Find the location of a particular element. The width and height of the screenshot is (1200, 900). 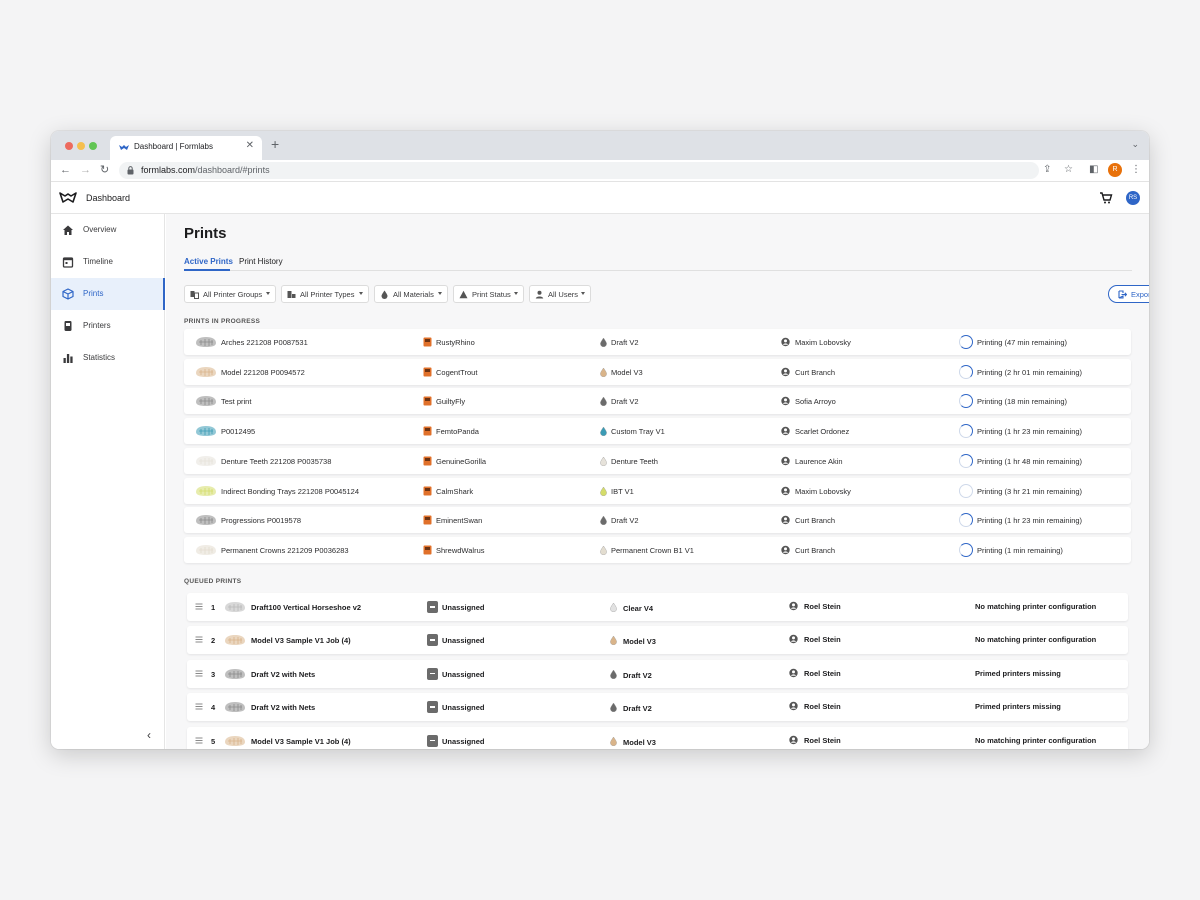

filter-print-status: Print Status is located at coordinates (488, 294).